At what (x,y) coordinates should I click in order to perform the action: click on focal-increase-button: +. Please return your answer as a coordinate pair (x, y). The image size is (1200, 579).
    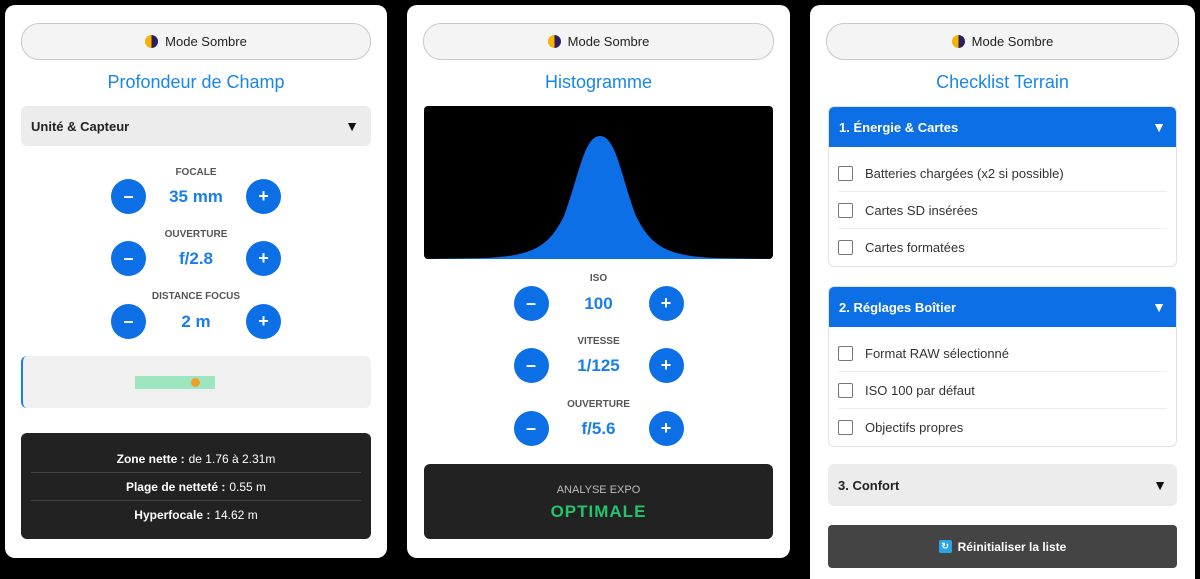
    Looking at the image, I should click on (263, 196).